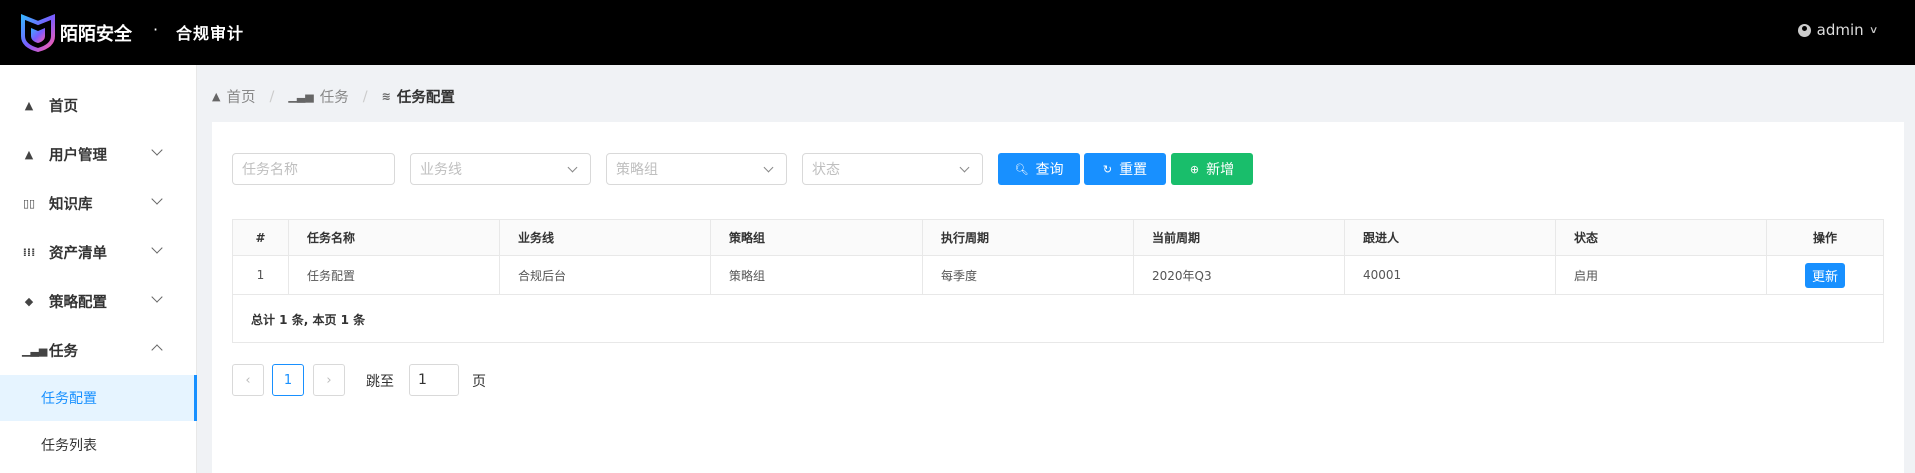 Image resolution: width=1915 pixels, height=473 pixels. What do you see at coordinates (1220, 170) in the screenshot?
I see `add-label: 新增` at bounding box center [1220, 170].